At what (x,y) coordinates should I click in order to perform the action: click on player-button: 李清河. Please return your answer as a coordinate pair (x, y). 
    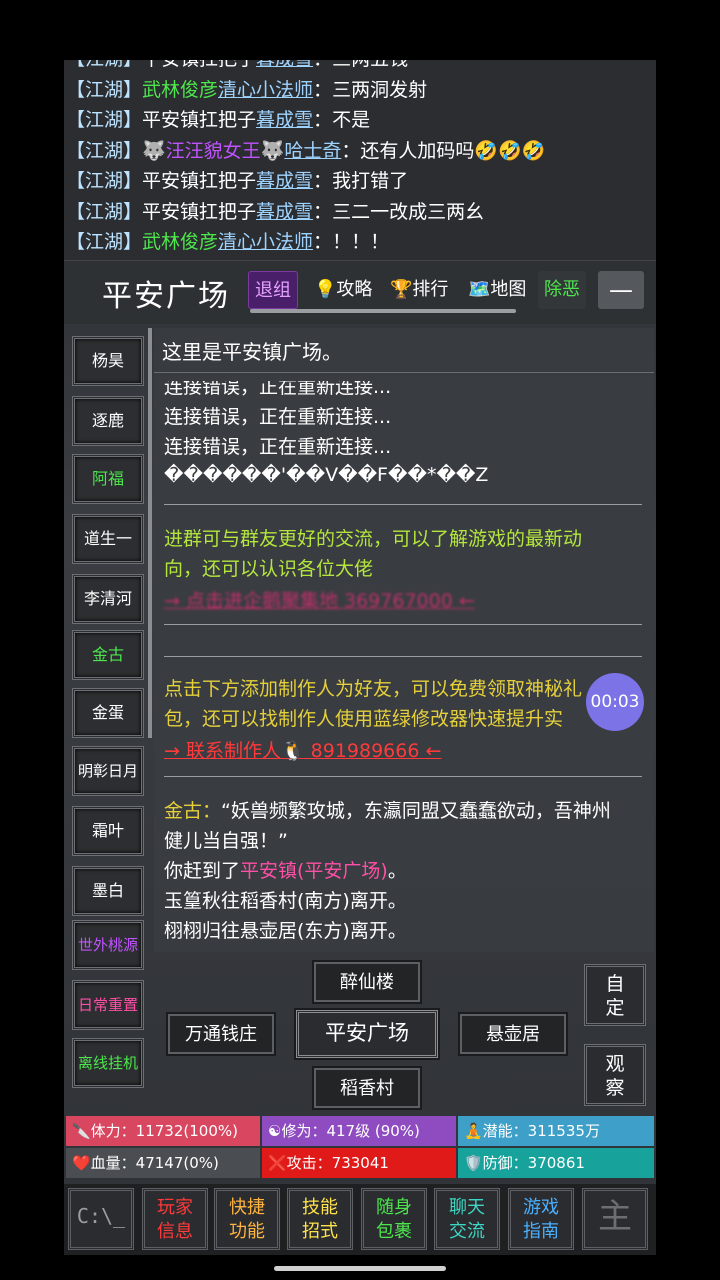
    Looking at the image, I should click on (108, 599).